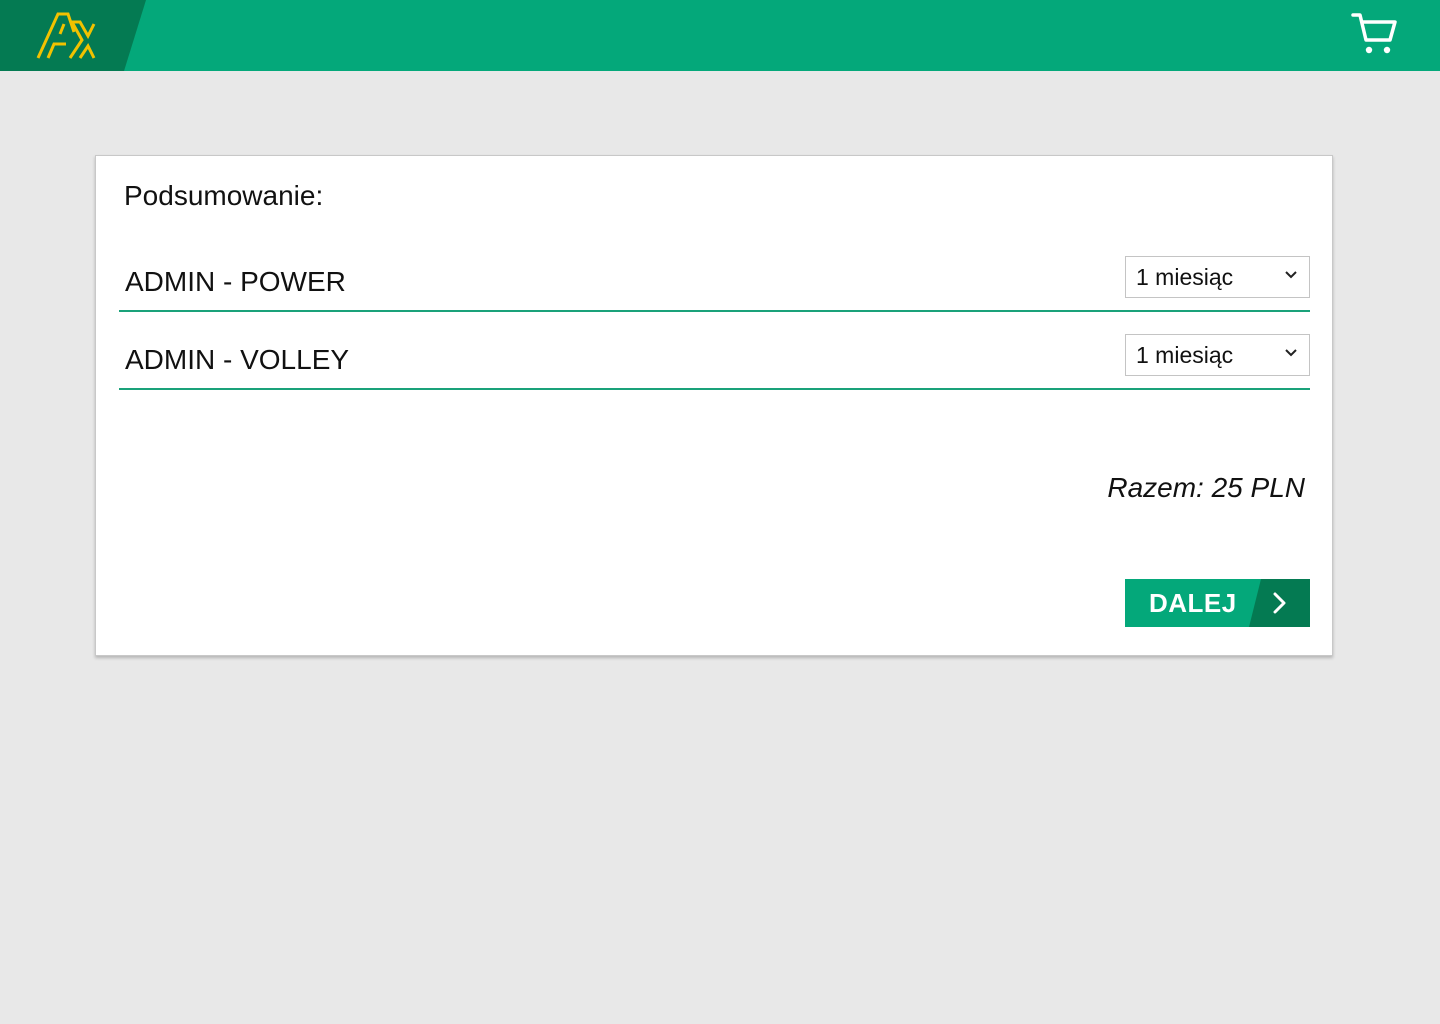 This screenshot has width=1440, height=1024. What do you see at coordinates (237, 359) in the screenshot?
I see `item-name: ADMIN - VOLLEY` at bounding box center [237, 359].